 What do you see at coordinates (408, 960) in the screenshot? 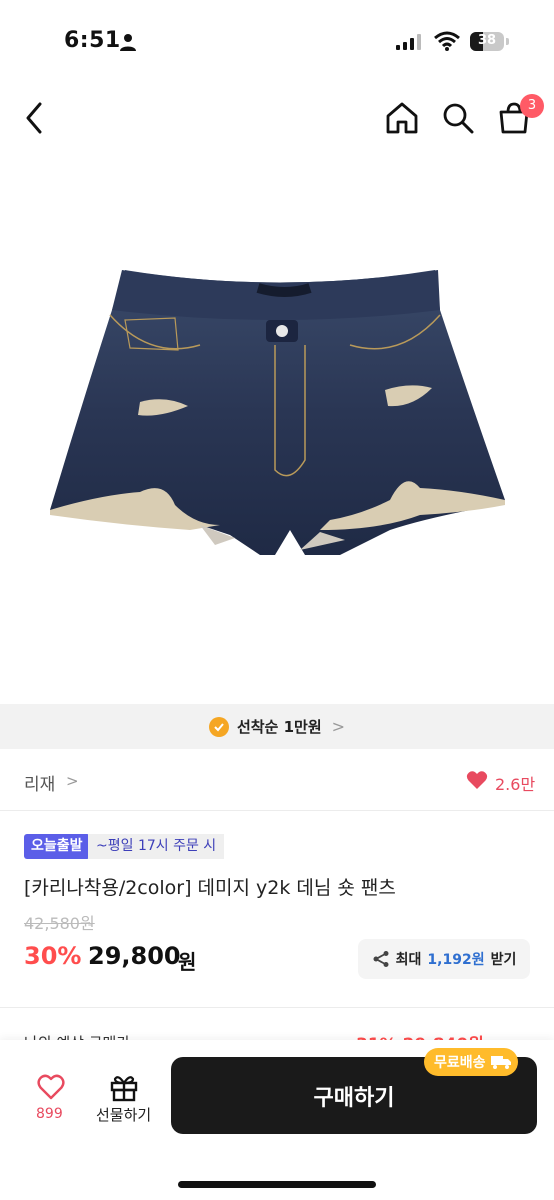
I see `reward-prefix: 최대` at bounding box center [408, 960].